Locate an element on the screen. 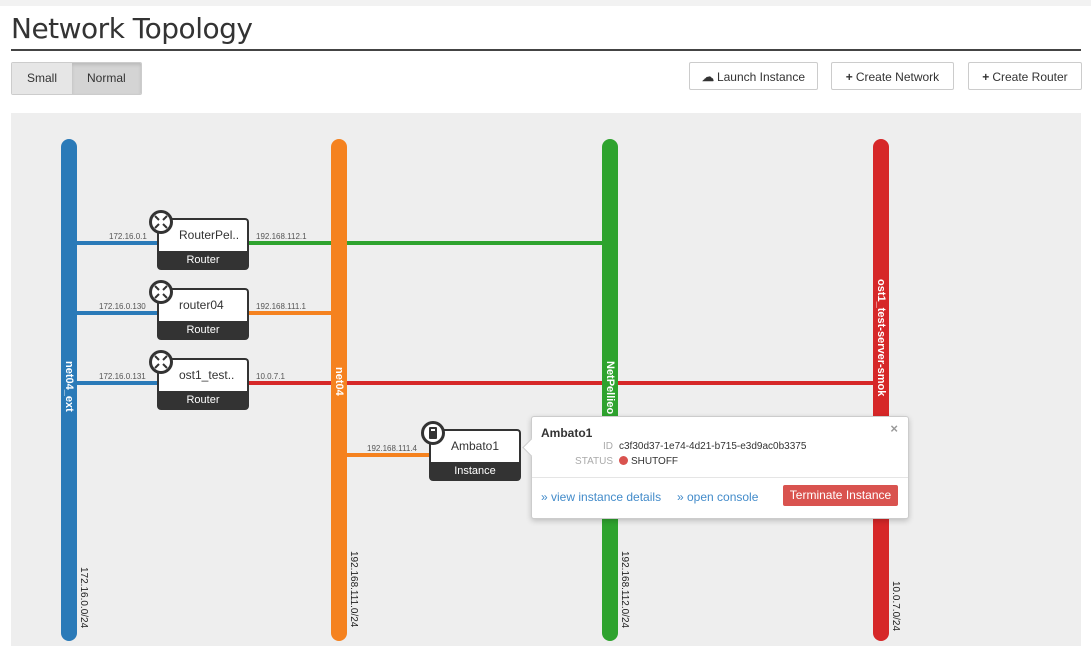  link-ambato-net04 is located at coordinates (384, 455).